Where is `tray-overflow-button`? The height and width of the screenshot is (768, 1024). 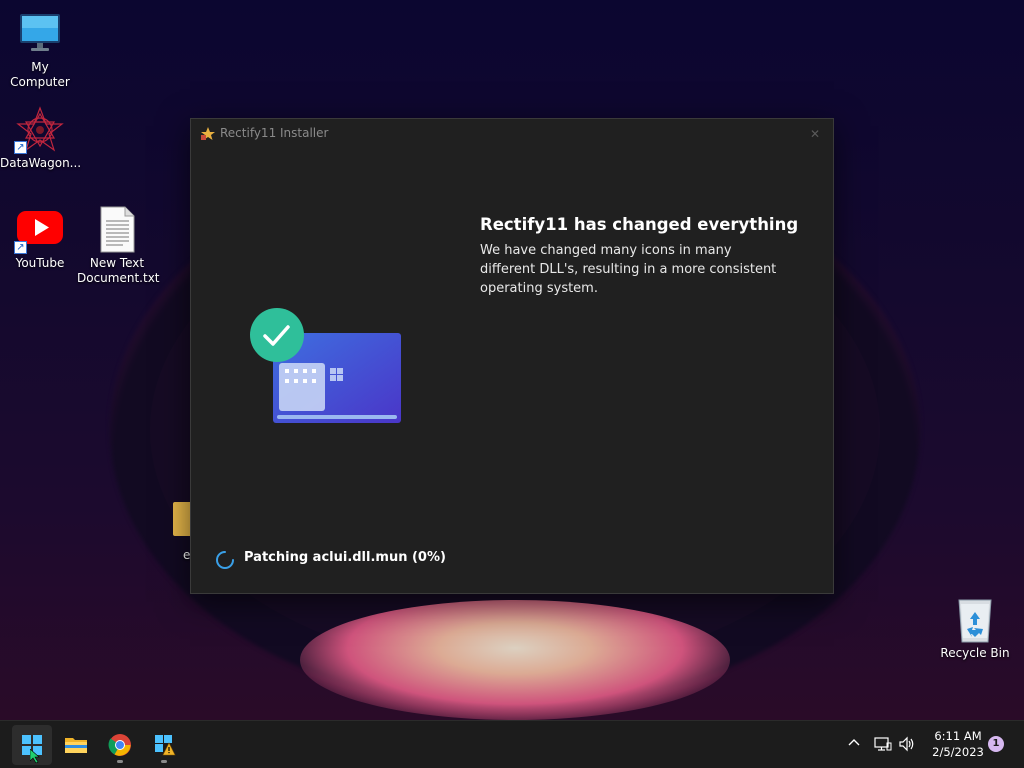 tray-overflow-button is located at coordinates (854, 745).